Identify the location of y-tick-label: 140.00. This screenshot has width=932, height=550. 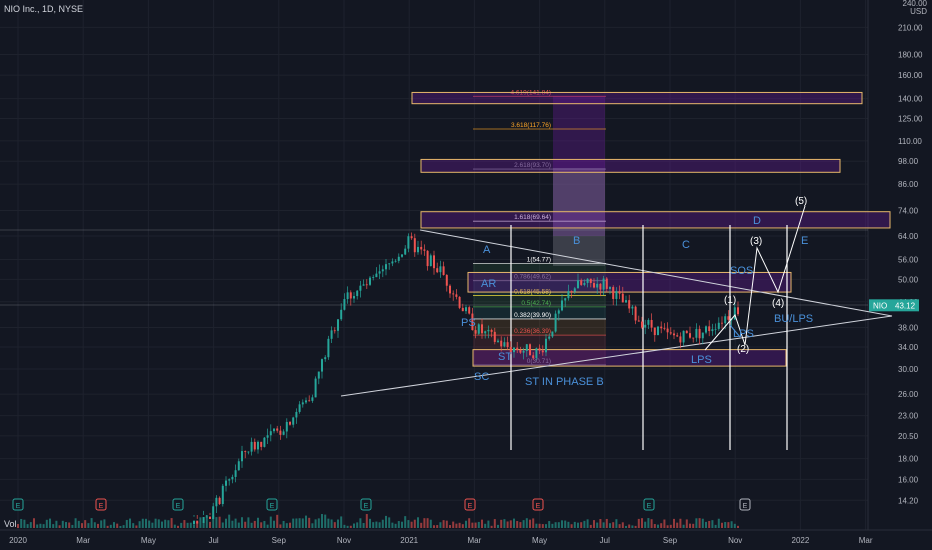
(910, 99).